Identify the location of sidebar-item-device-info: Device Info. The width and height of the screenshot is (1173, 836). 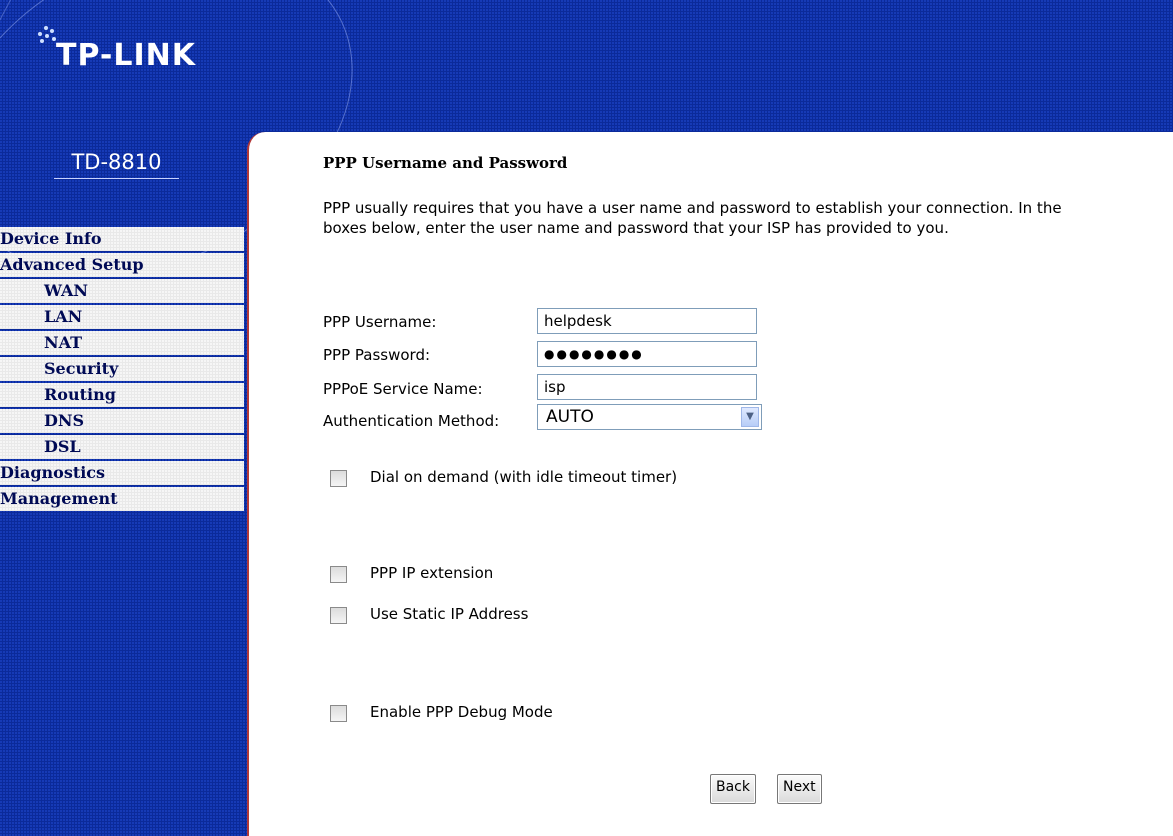
(122, 239).